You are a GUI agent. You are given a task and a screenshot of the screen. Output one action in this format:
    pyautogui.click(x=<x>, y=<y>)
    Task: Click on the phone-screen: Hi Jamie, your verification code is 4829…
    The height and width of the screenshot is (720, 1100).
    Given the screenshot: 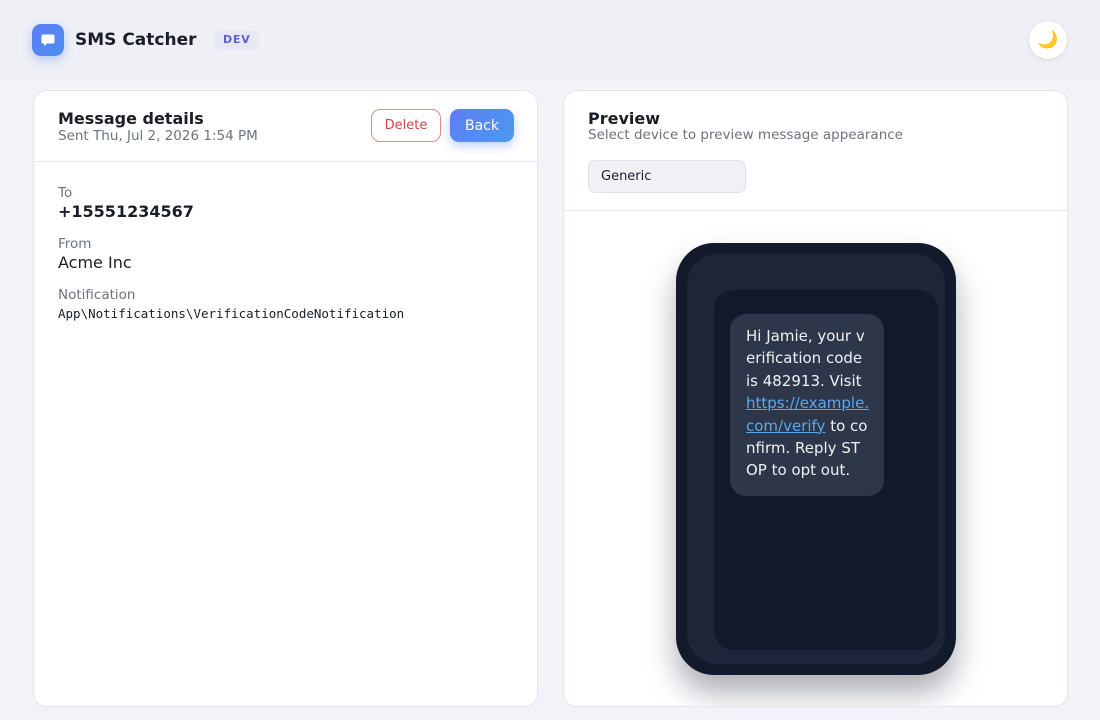 What is the action you would take?
    pyautogui.click(x=826, y=470)
    